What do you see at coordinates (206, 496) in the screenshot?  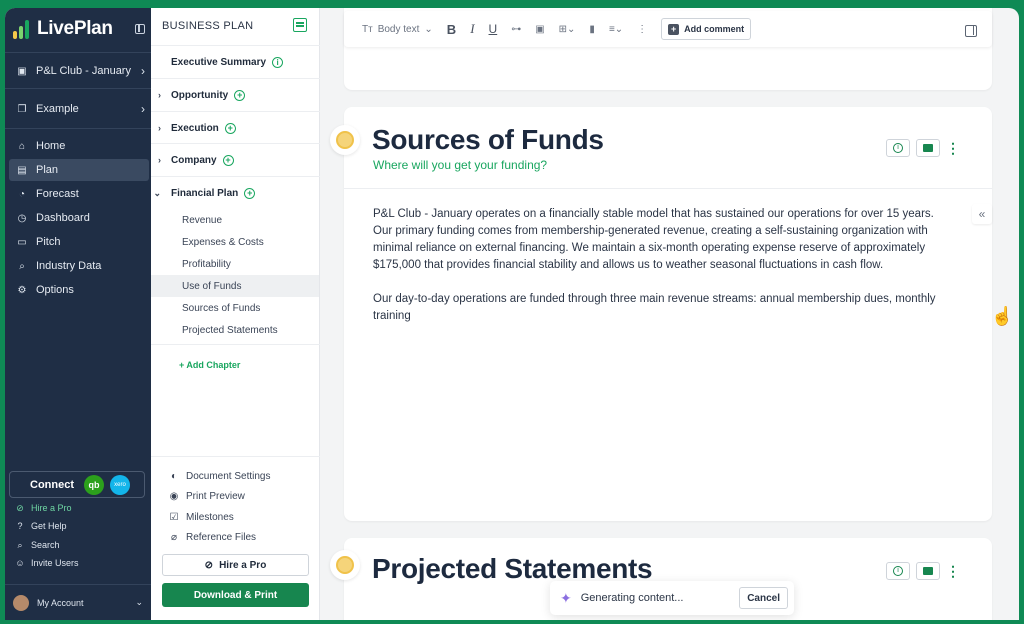 I see `print-preview-link: ◉ Print Preview` at bounding box center [206, 496].